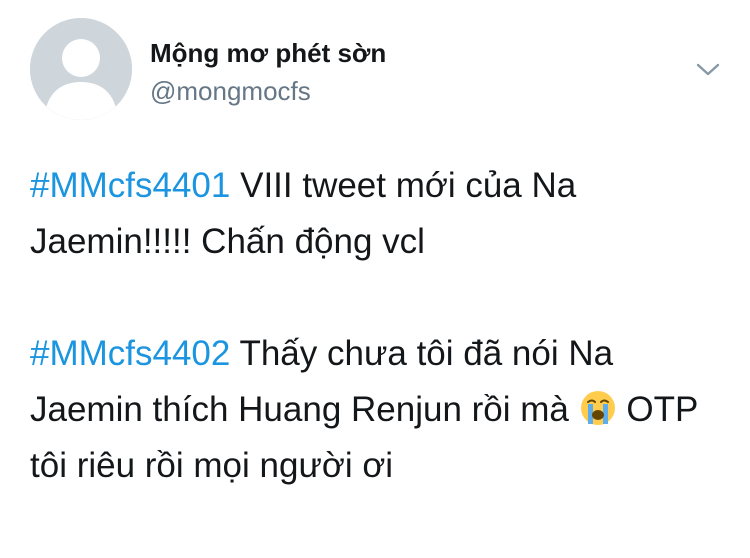 The image size is (750, 558). I want to click on chevron-down-icon, so click(708, 69).